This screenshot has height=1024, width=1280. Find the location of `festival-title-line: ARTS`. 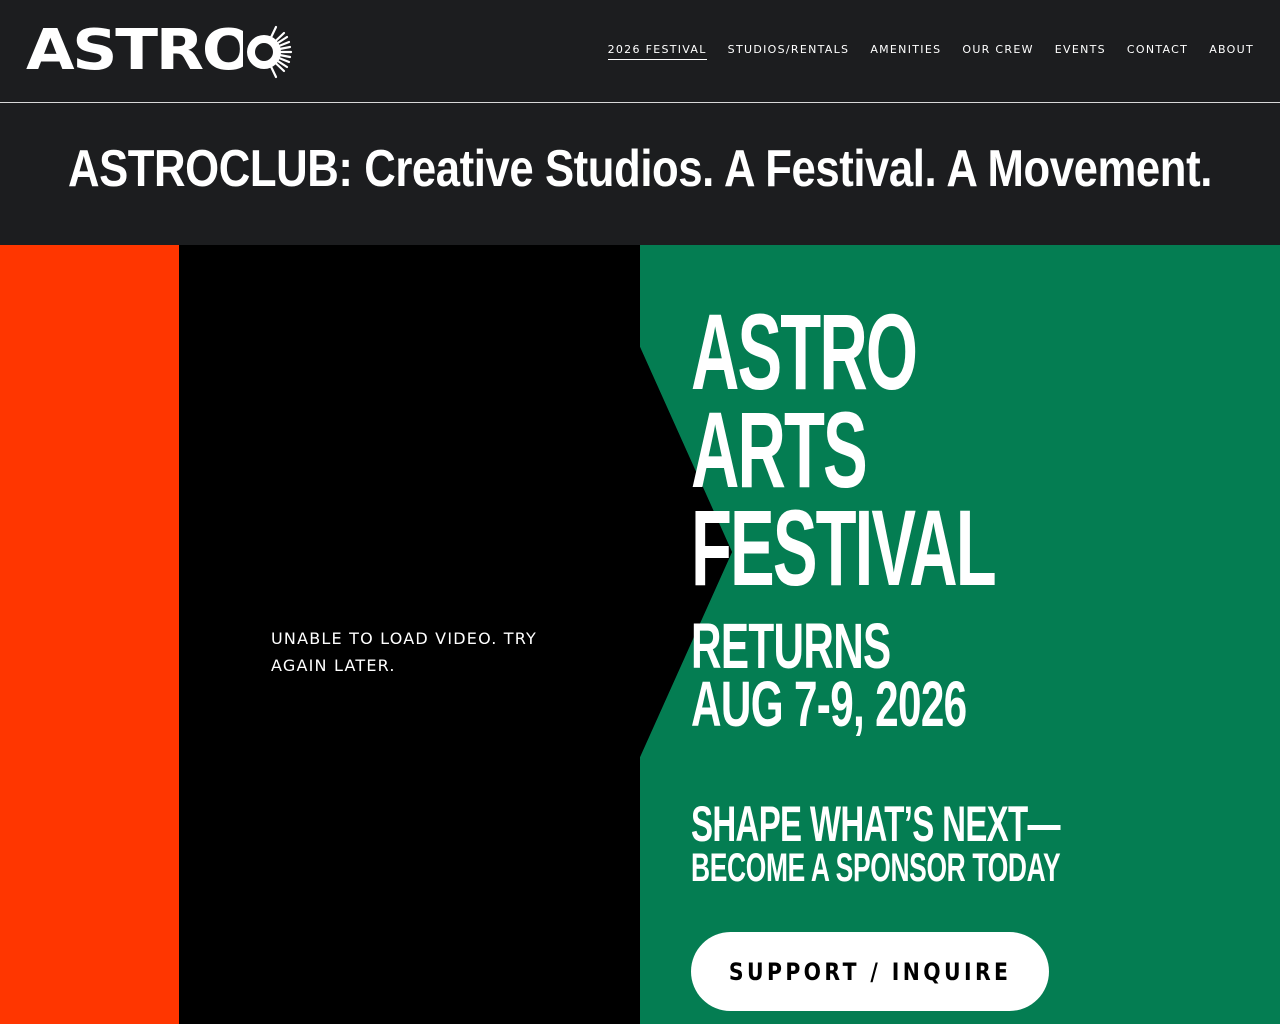

festival-title-line: ARTS is located at coordinates (779, 449).